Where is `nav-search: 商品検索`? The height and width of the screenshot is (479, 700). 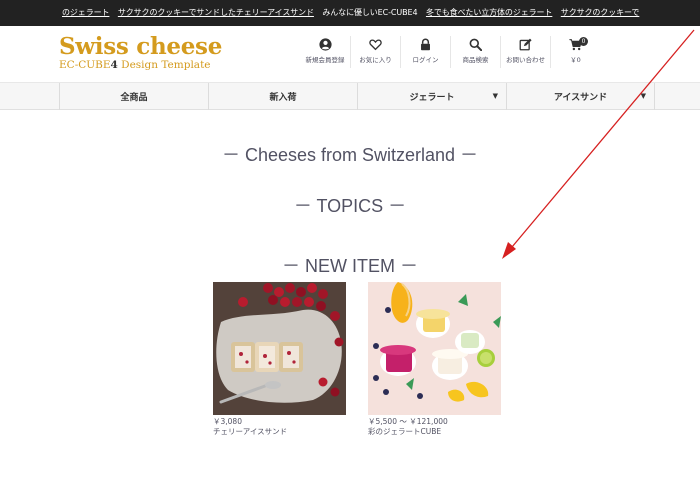 nav-search: 商品検索 is located at coordinates (475, 52).